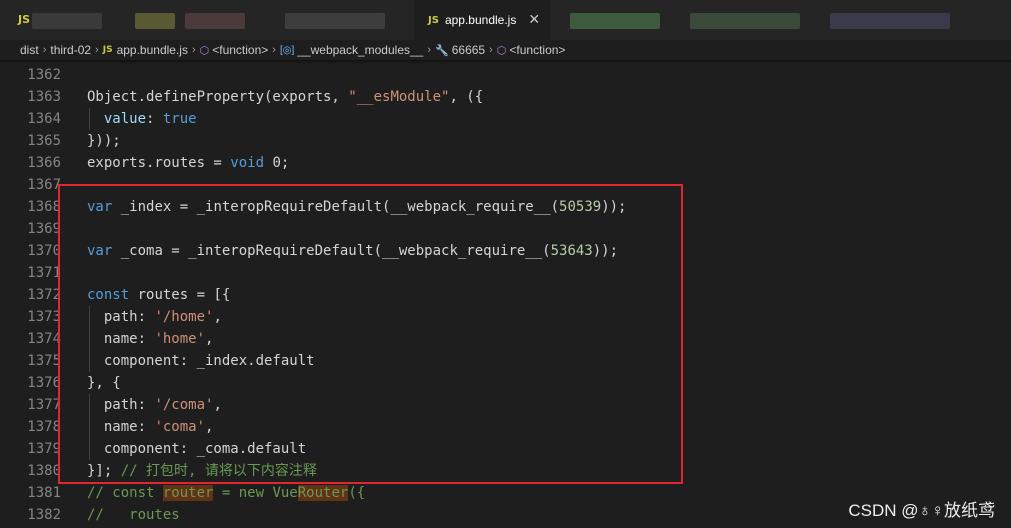  What do you see at coordinates (247, 163) in the screenshot?
I see `code-token: void` at bounding box center [247, 163].